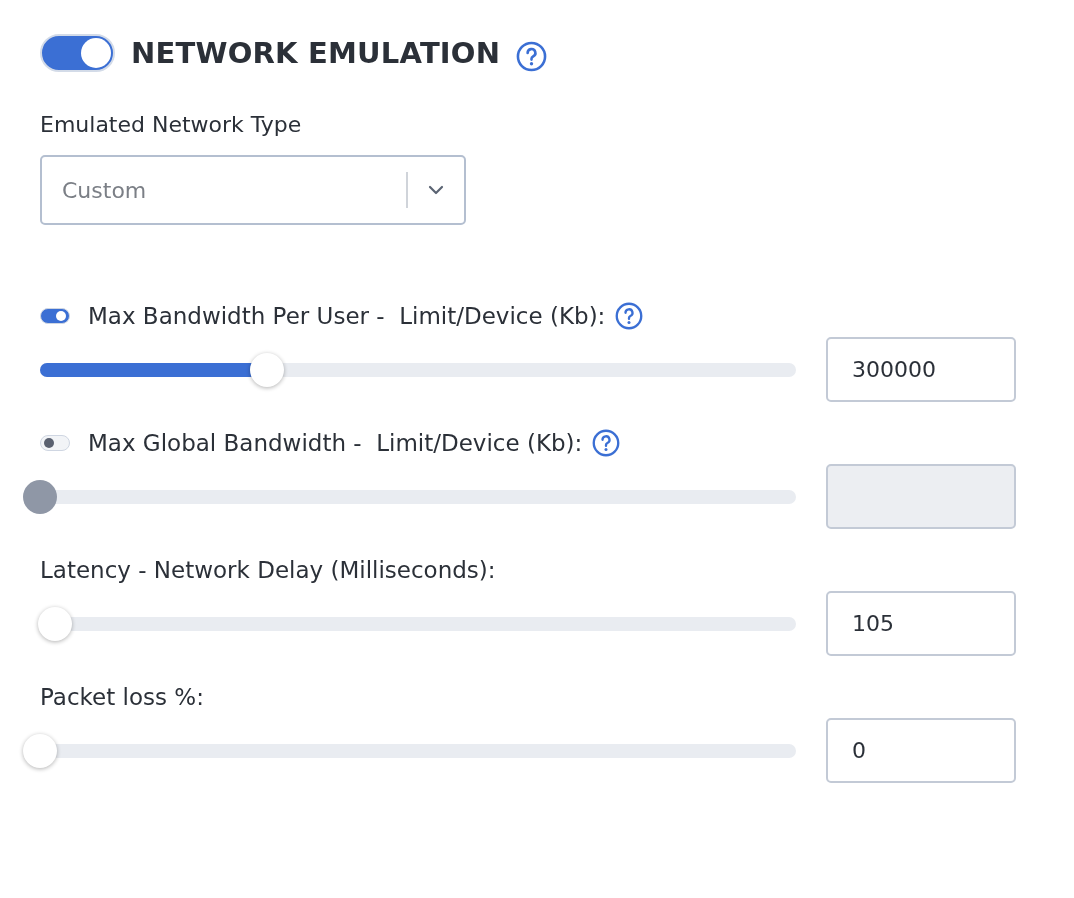 The width and height of the screenshot is (1074, 898). What do you see at coordinates (921, 750) in the screenshot?
I see `value-input-field: 0` at bounding box center [921, 750].